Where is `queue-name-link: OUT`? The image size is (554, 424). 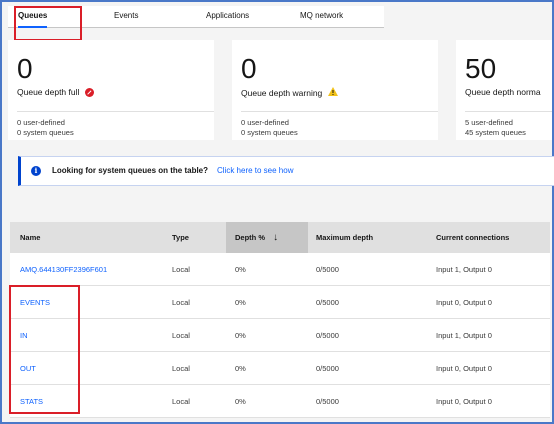 queue-name-link: OUT is located at coordinates (28, 368).